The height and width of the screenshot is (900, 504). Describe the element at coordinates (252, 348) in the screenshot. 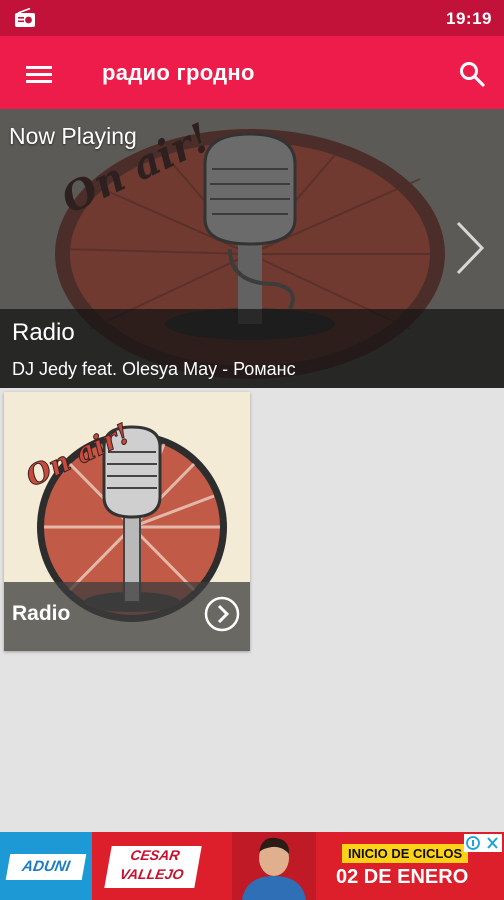

I see `now-playing-info: Radio DJ Jedy feat. Olesya May - Романс` at that location.